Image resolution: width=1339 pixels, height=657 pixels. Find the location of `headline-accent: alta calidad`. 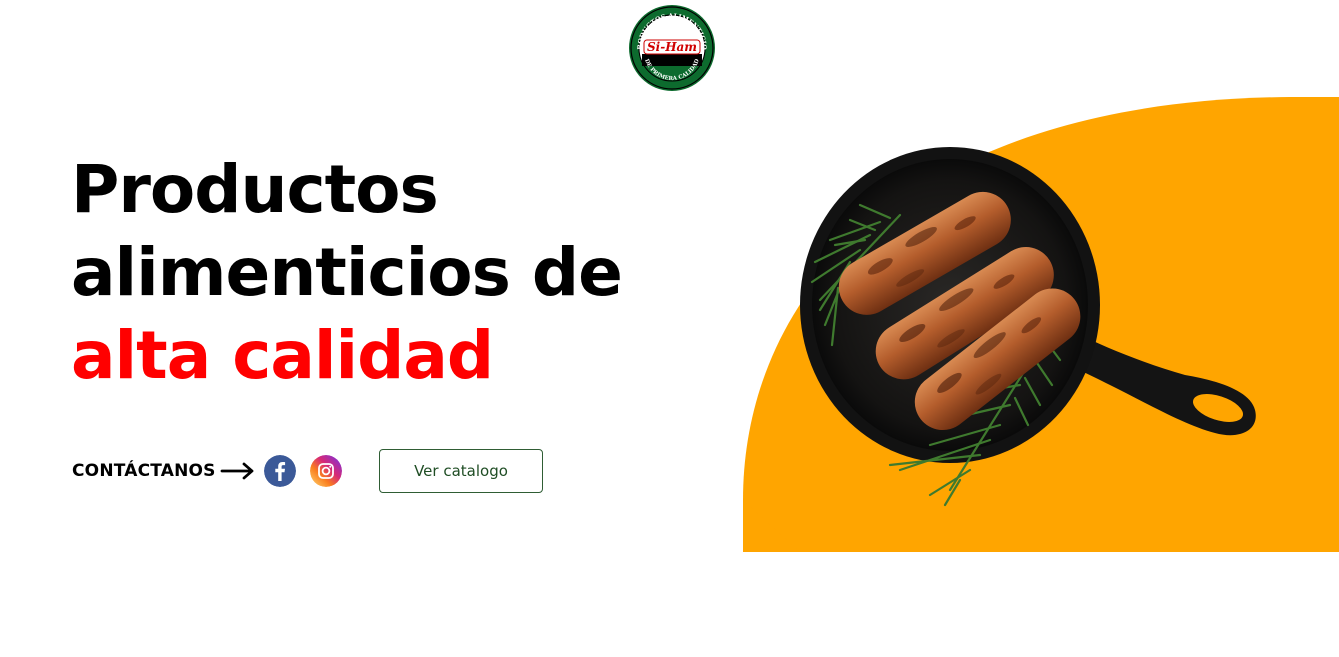

headline-accent: alta calidad is located at coordinates (282, 355).